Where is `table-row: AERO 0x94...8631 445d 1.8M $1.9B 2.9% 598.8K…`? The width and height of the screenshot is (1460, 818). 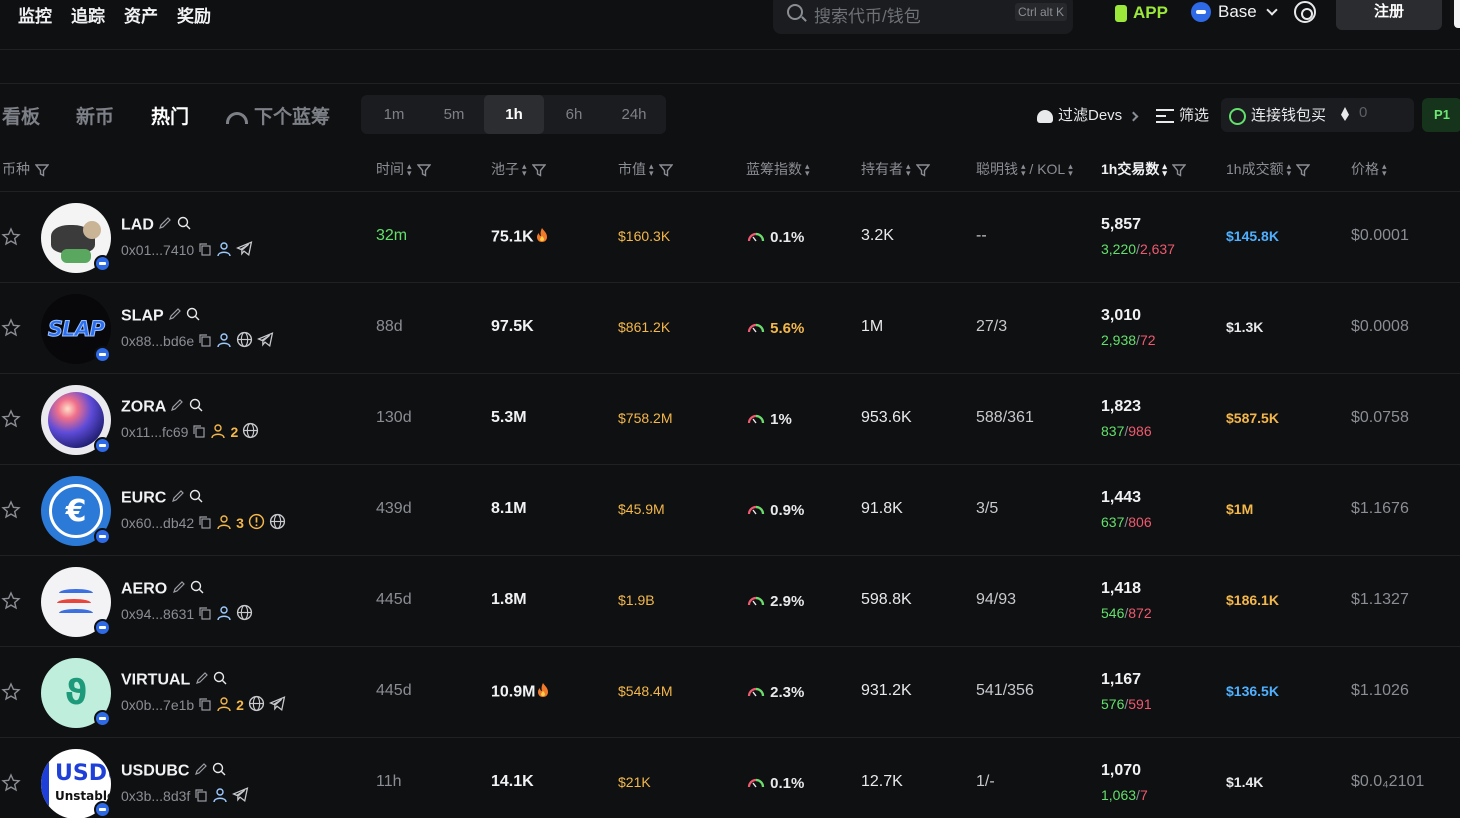 table-row: AERO 0x94...8631 445d 1.8M $1.9B 2.9% 598.8K… is located at coordinates (730, 600).